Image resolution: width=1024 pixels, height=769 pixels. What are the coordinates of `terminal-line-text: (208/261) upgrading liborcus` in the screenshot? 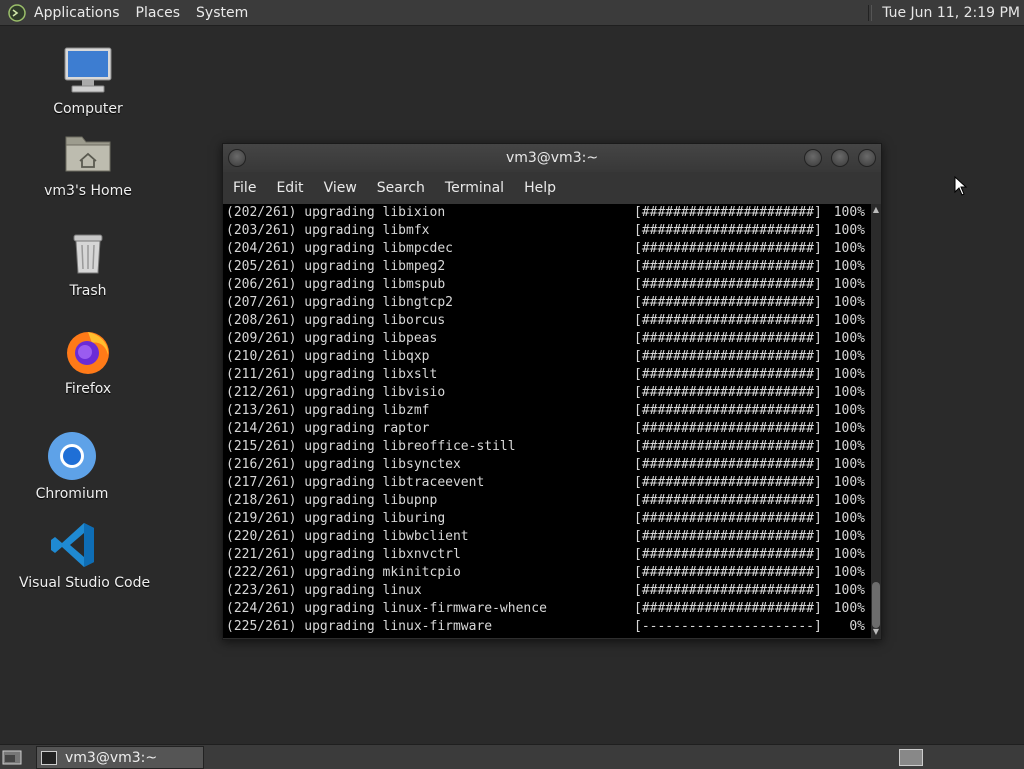 It's located at (336, 320).